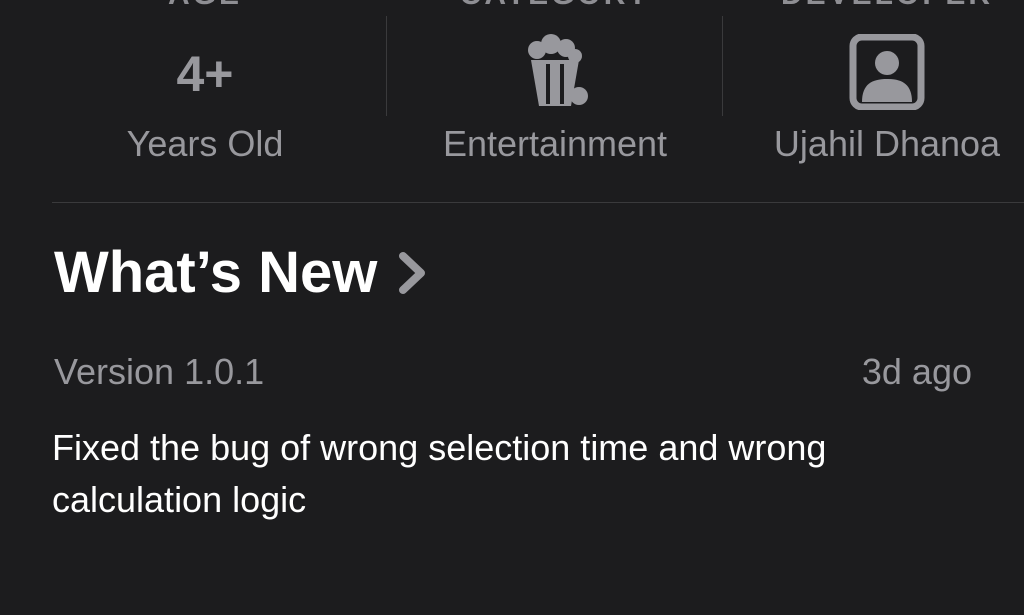  Describe the element at coordinates (216, 272) in the screenshot. I see `whats-new-title: What’s New` at that location.